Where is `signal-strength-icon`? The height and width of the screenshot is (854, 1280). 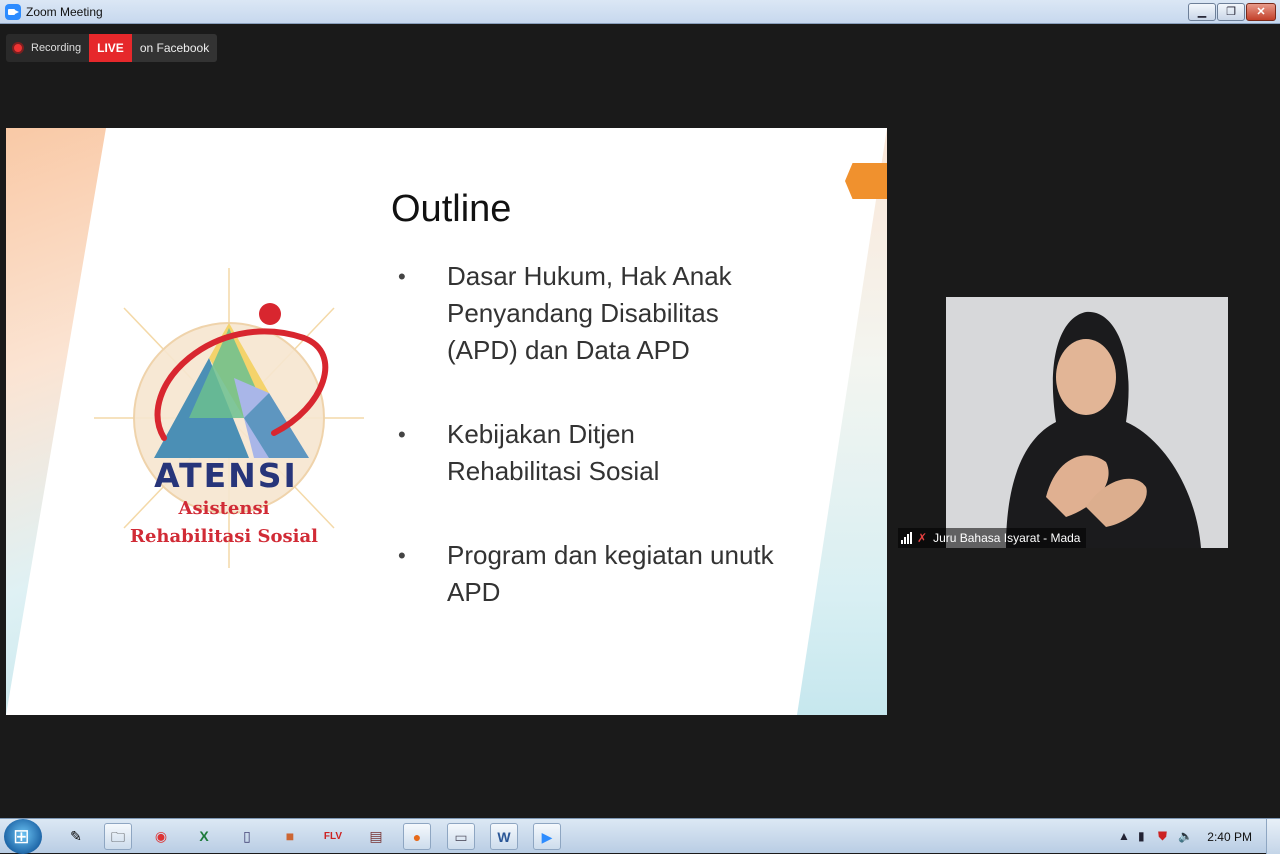 signal-strength-icon is located at coordinates (906, 538).